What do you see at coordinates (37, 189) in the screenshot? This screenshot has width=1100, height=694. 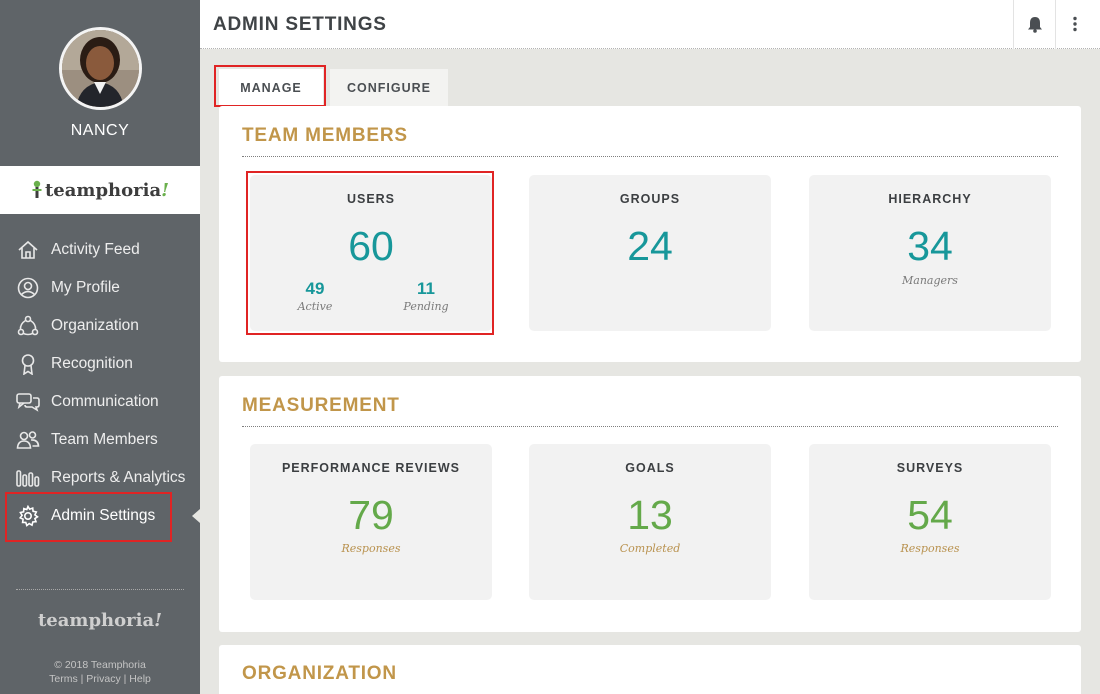 I see `logo-figure-icon` at bounding box center [37, 189].